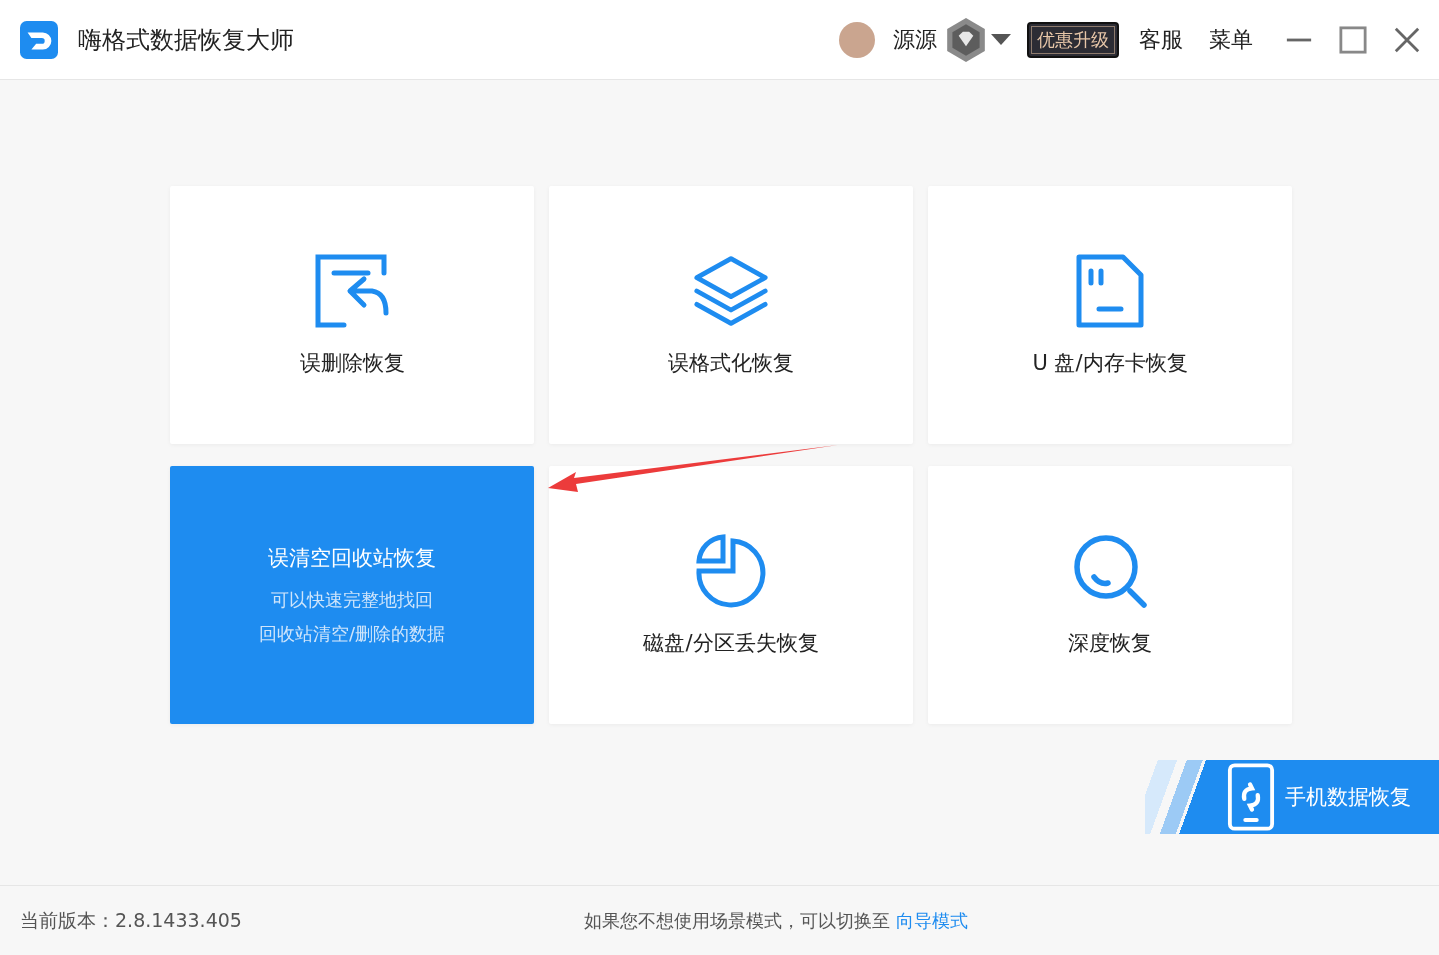  Describe the element at coordinates (915, 39) in the screenshot. I see `username: 源源` at that location.